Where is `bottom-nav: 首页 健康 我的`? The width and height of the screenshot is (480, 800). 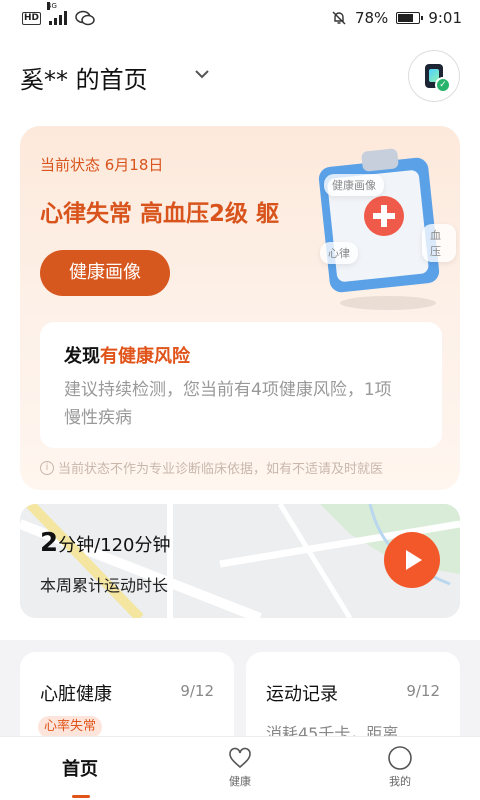 bottom-nav: 首页 健康 我的 is located at coordinates (240, 768).